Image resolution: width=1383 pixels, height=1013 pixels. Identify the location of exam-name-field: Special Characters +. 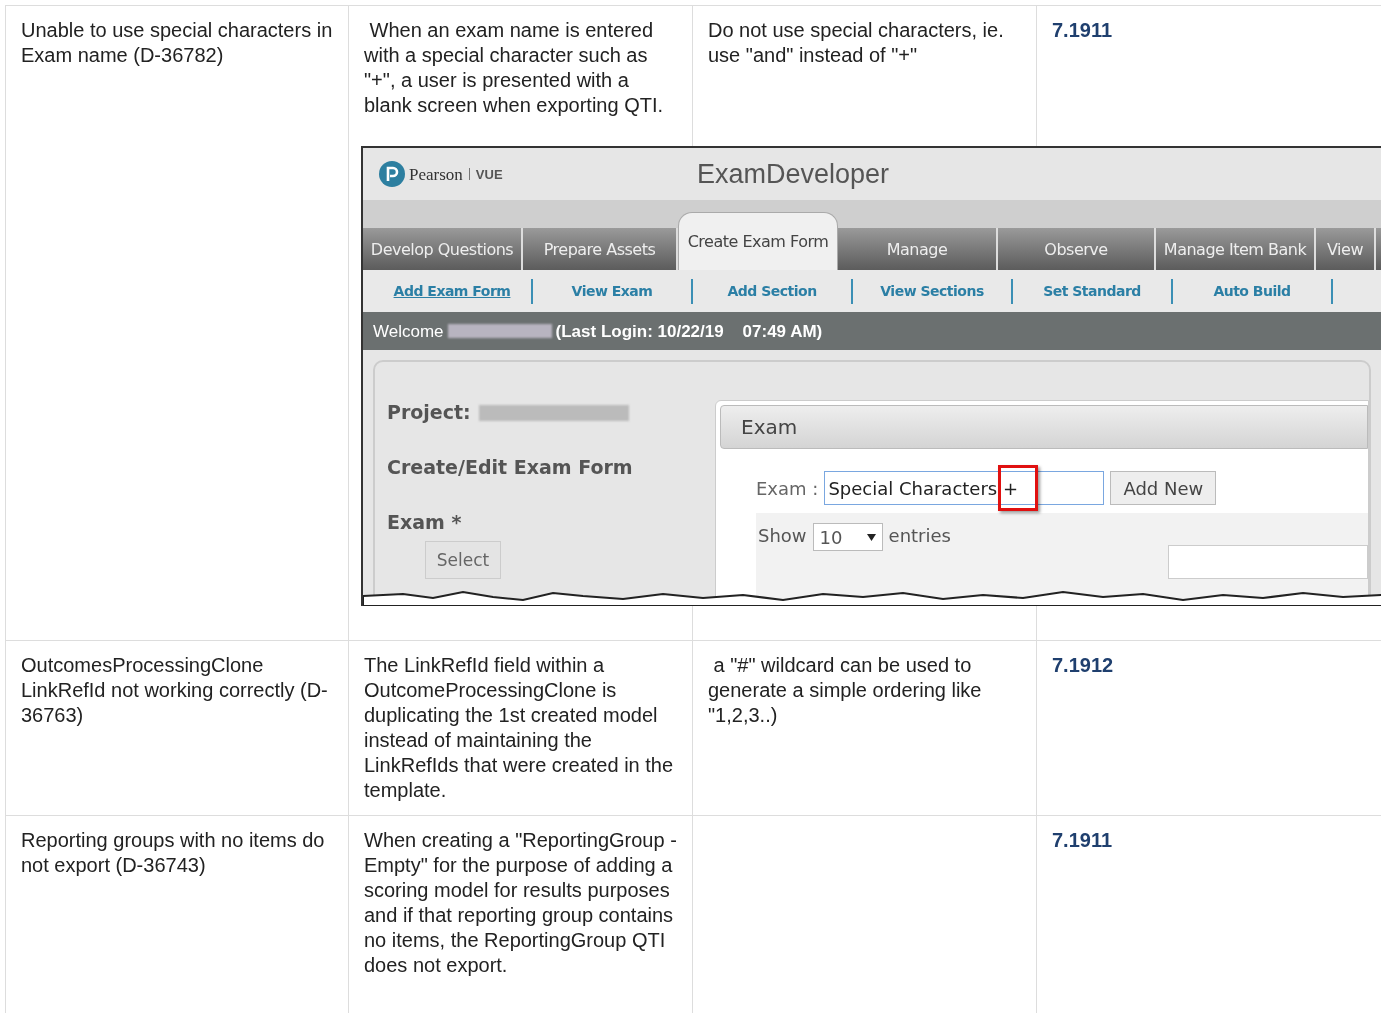
(964, 488).